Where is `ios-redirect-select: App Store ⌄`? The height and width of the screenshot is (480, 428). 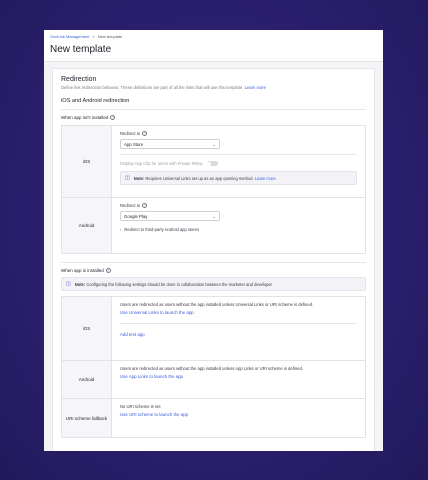 ios-redirect-select: App Store ⌄ is located at coordinates (170, 144).